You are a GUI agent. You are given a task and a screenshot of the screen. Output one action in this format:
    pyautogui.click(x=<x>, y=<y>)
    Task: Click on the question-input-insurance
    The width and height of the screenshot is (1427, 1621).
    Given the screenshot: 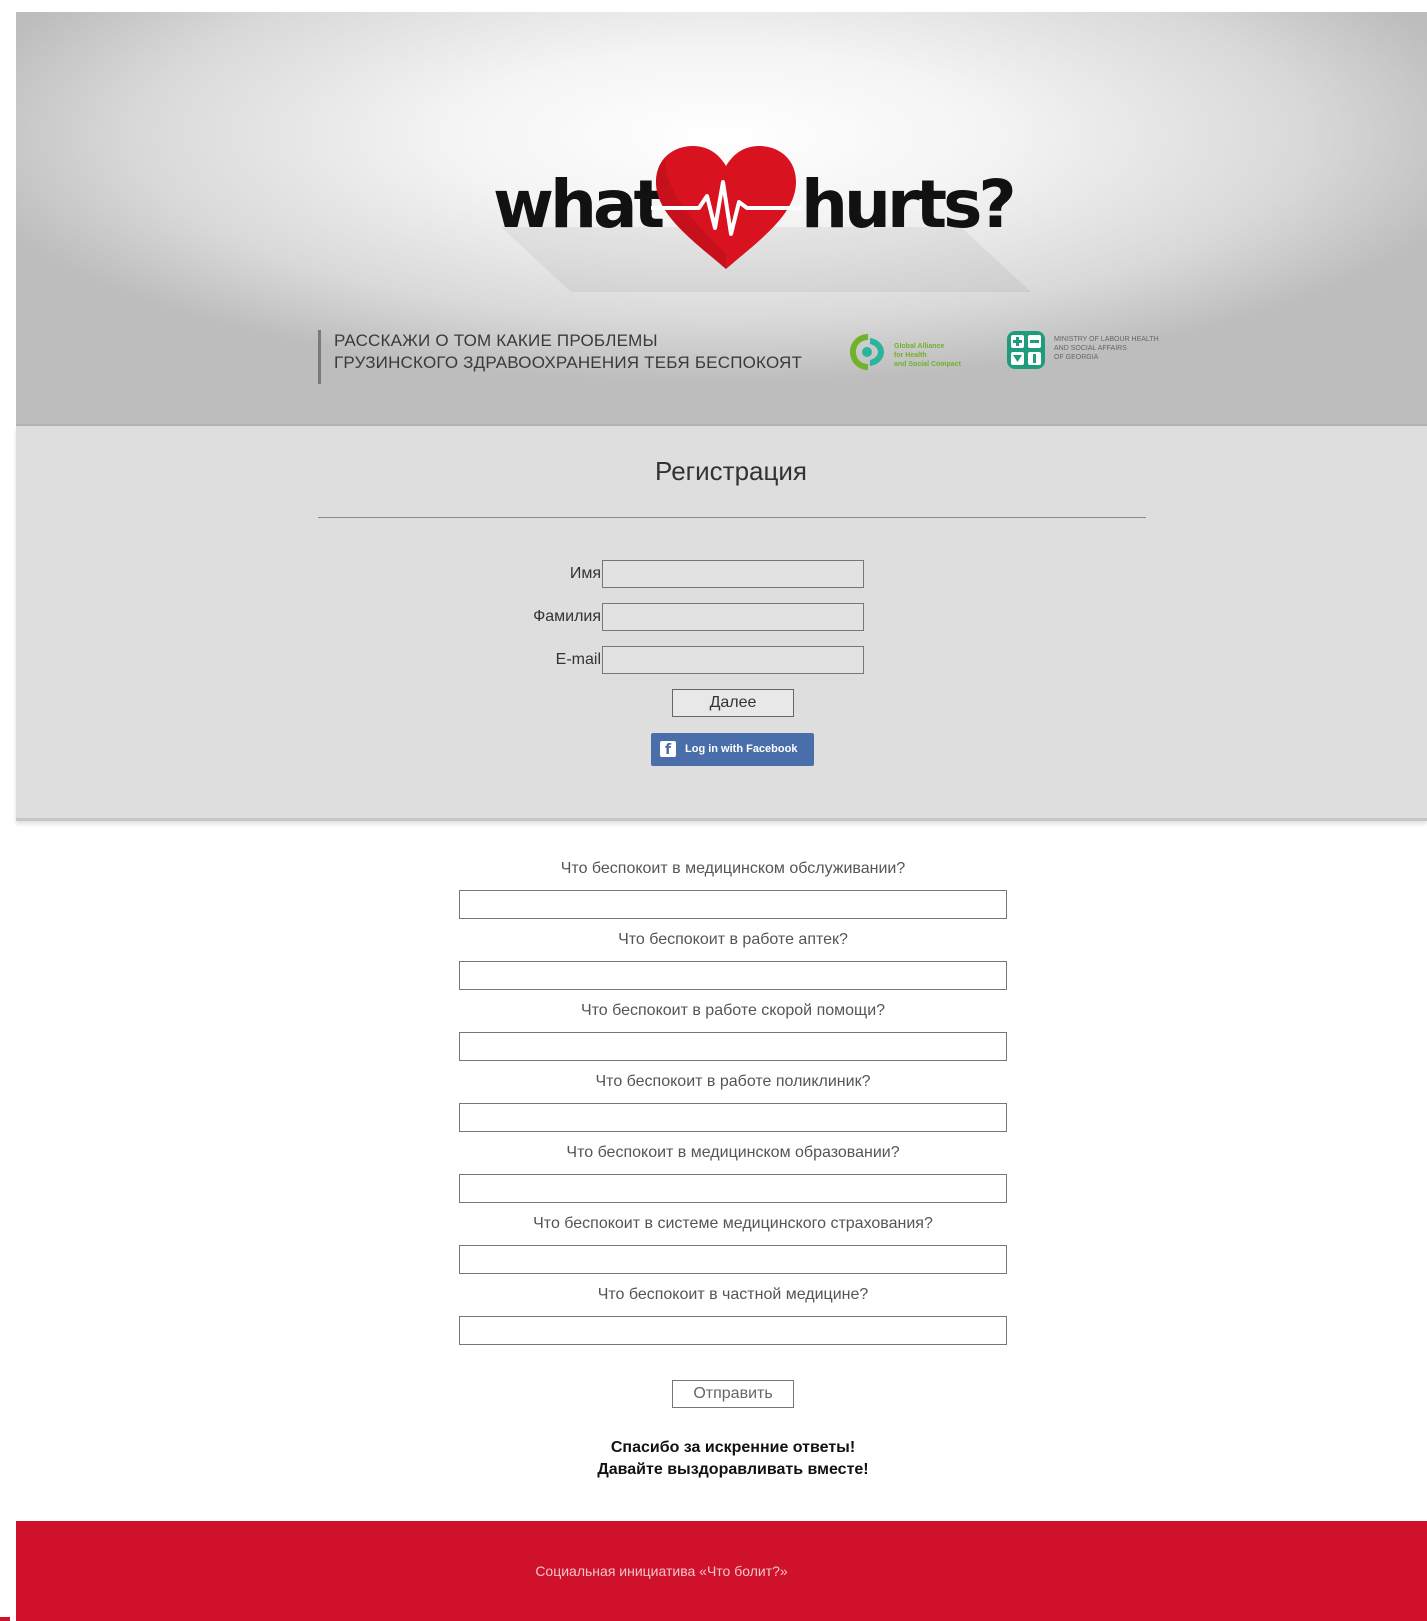 What is the action you would take?
    pyautogui.click(x=733, y=1259)
    